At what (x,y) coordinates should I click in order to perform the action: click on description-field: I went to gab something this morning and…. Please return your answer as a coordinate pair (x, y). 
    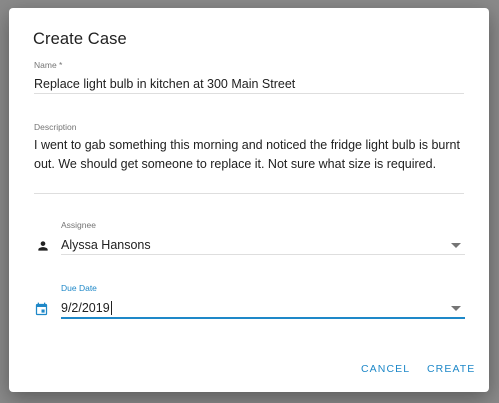
    Looking at the image, I should click on (250, 155).